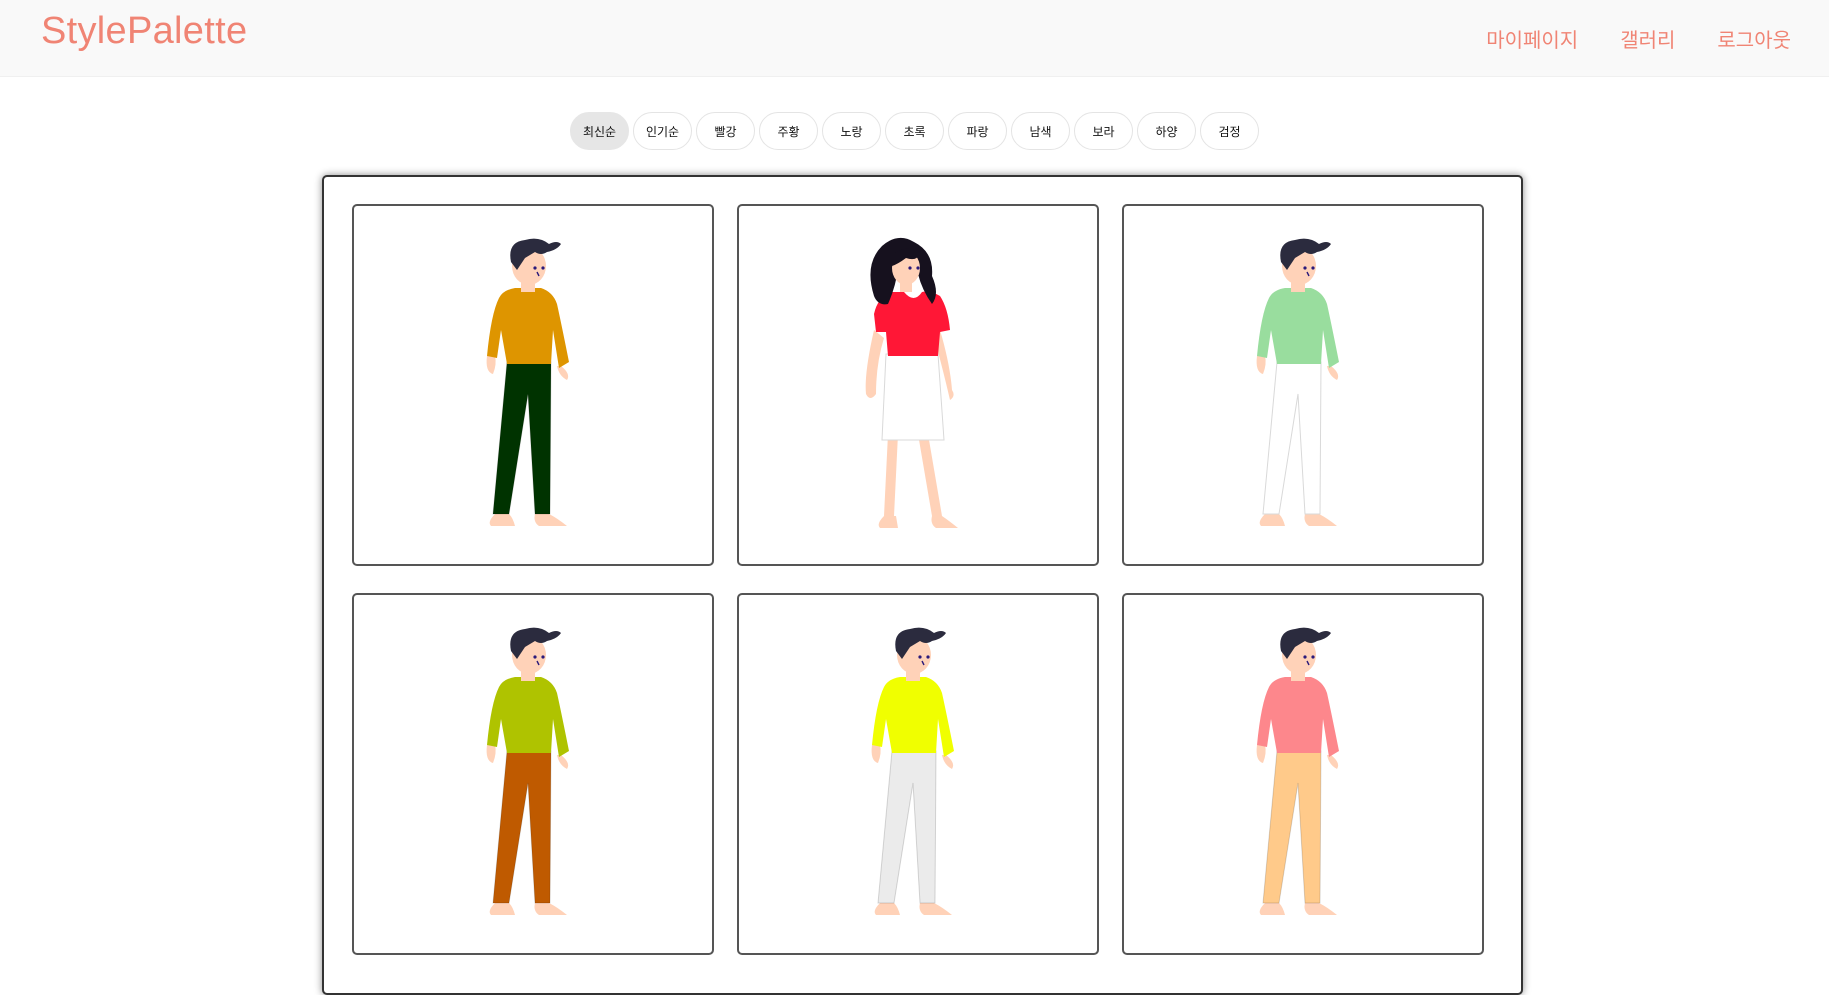 This screenshot has width=1829, height=995. I want to click on top-navbar: StylePalette 마이페이지 갤러리 로그아웃, so click(914, 38).